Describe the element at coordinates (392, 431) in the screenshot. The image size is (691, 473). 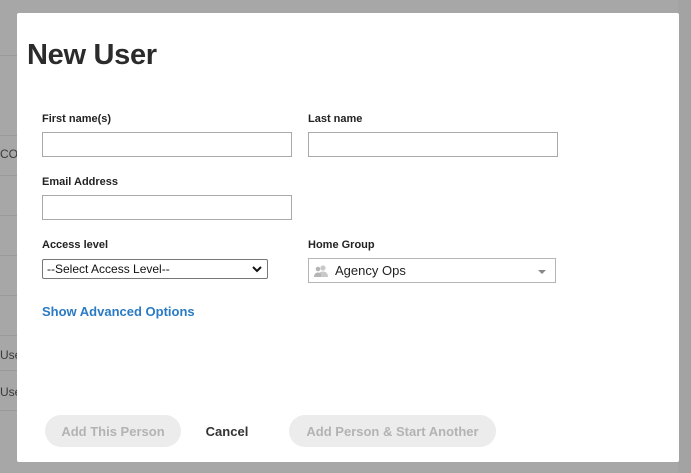
I see `add-person-start-another-button: Add Person & Start Another` at that location.